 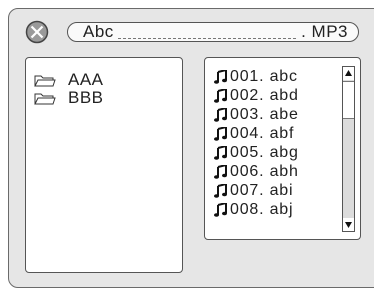 I want to click on file-list-scrollbar, so click(x=348, y=149).